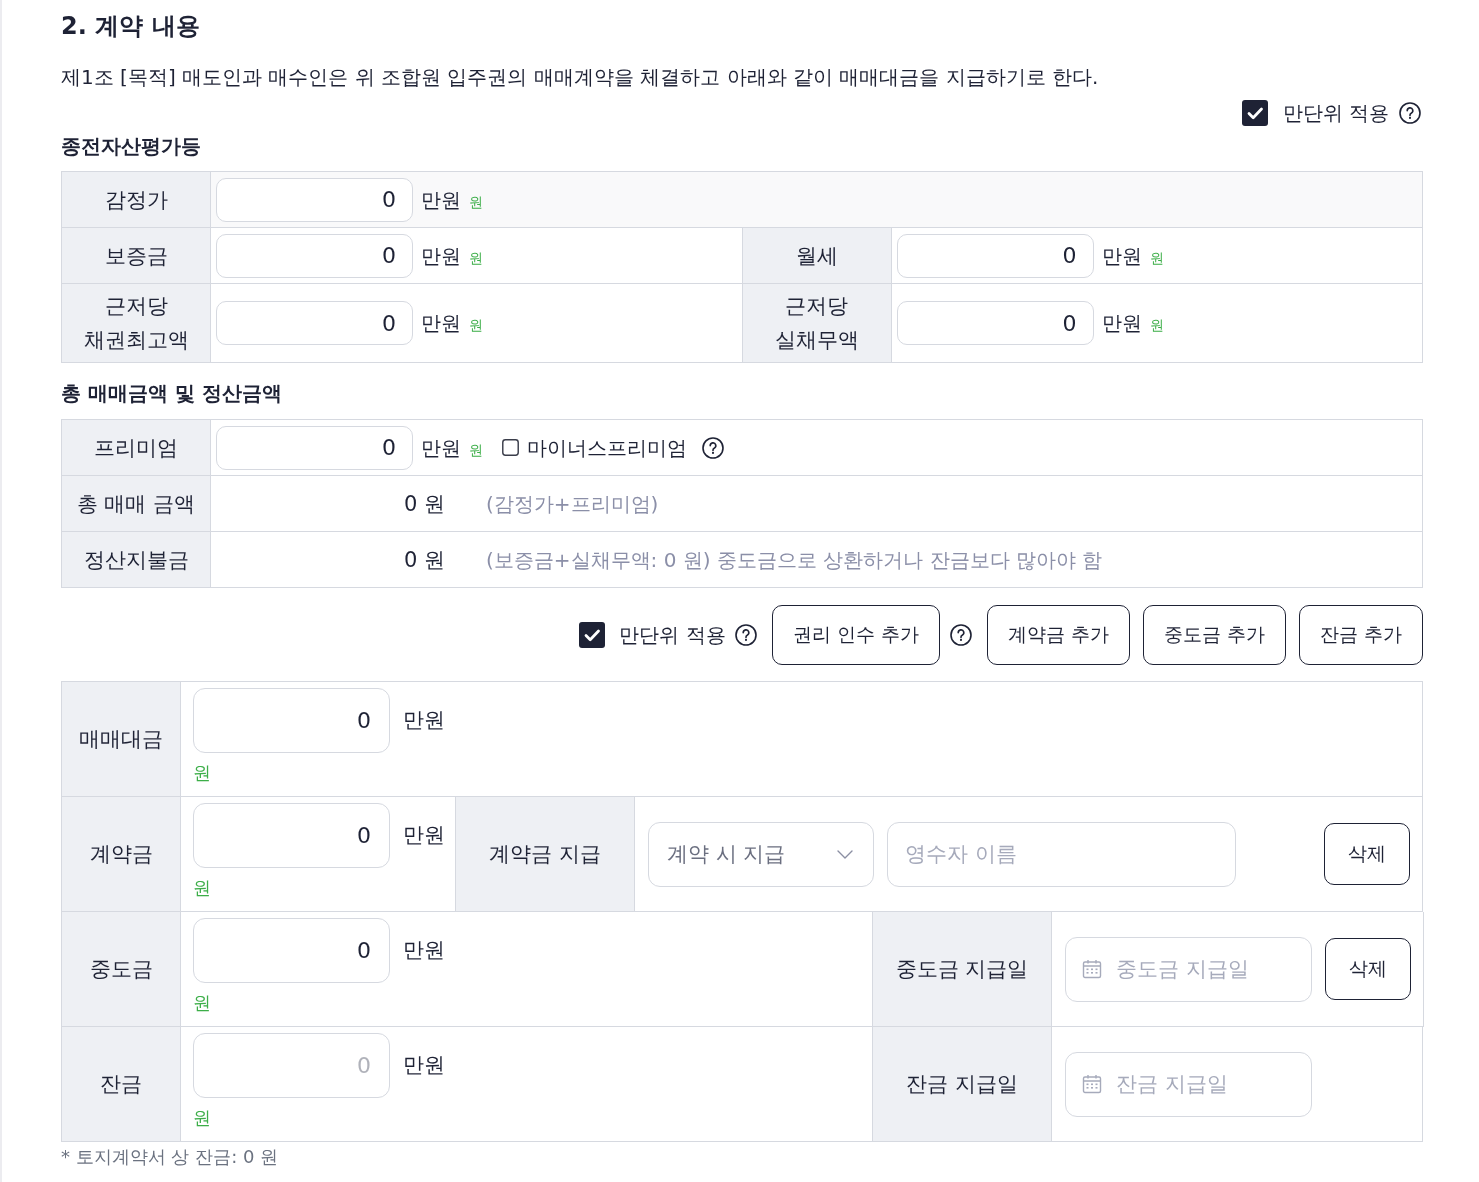 The width and height of the screenshot is (1479, 1182). Describe the element at coordinates (545, 854) in the screenshot. I see `field-label: 계약금 지급` at that location.